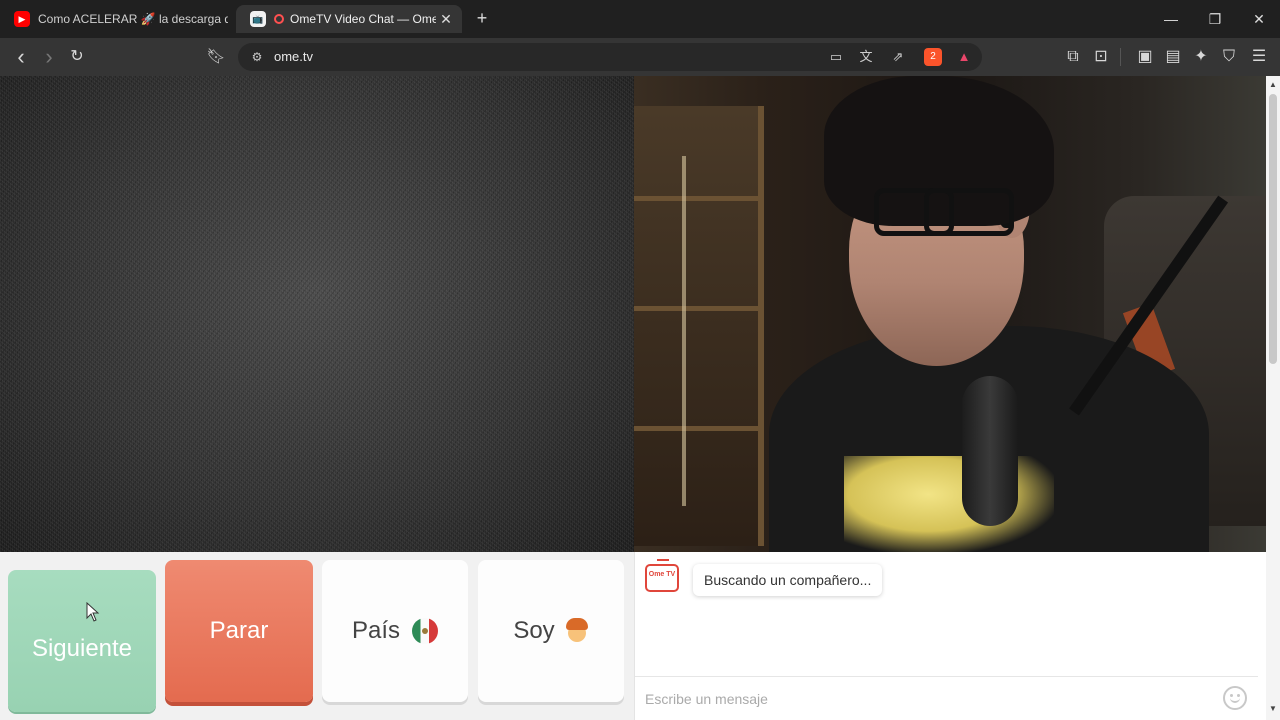  What do you see at coordinates (258, 19) in the screenshot?
I see `ometv-icon: 📺` at bounding box center [258, 19].